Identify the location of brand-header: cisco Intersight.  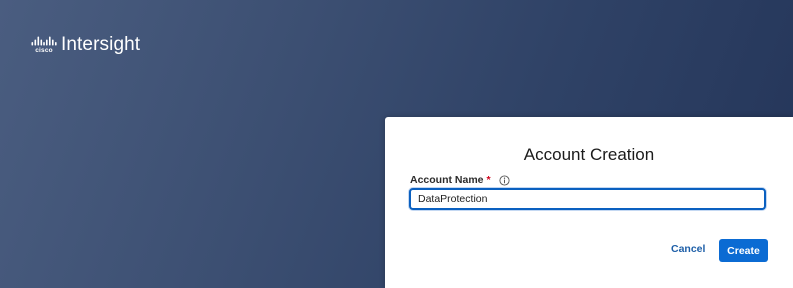
(85, 45).